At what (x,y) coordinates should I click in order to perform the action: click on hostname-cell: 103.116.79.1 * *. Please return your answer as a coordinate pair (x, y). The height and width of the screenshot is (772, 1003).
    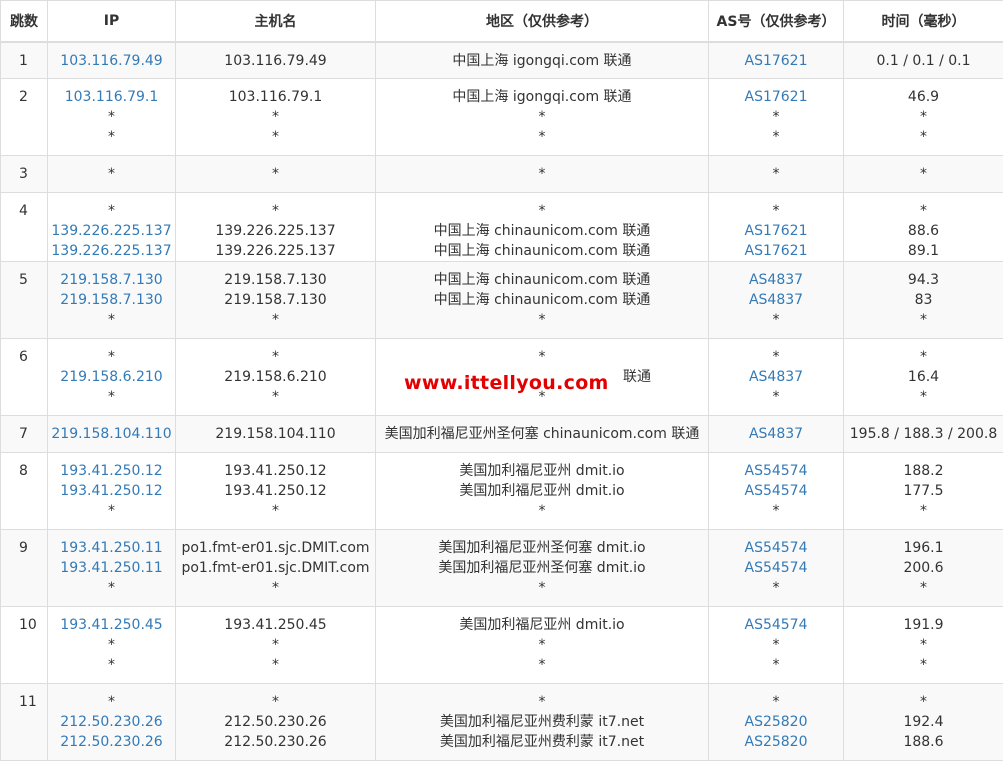
    Looking at the image, I should click on (275, 117).